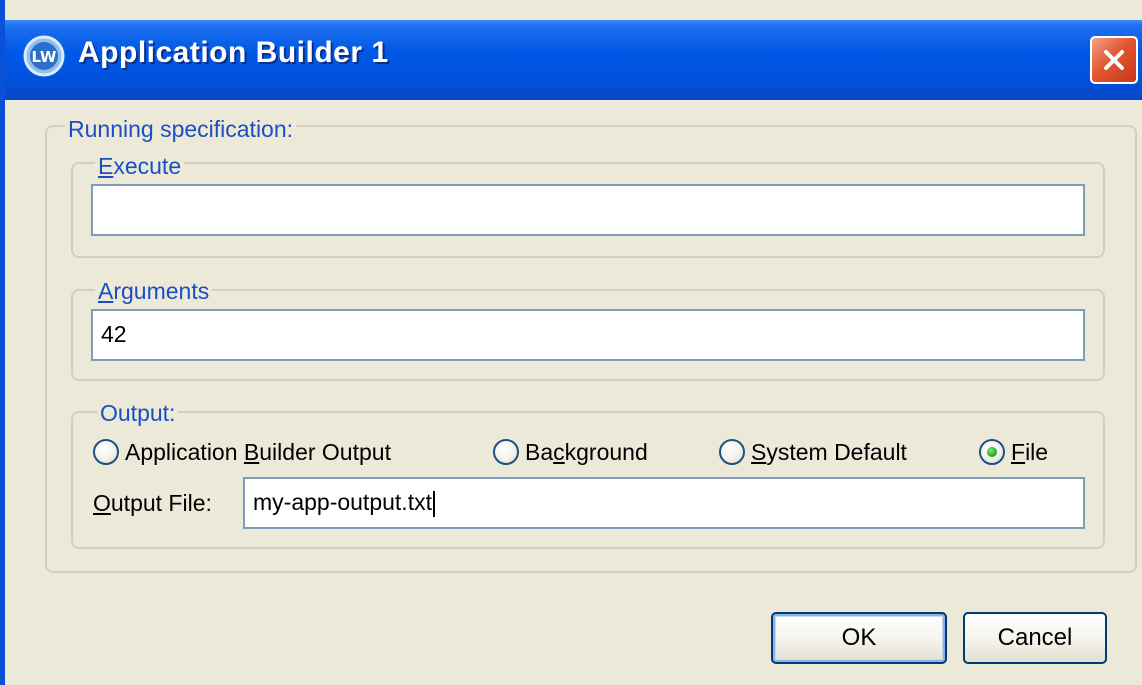  Describe the element at coordinates (664, 503) in the screenshot. I see `output-file-input: my-app-output.txt` at that location.